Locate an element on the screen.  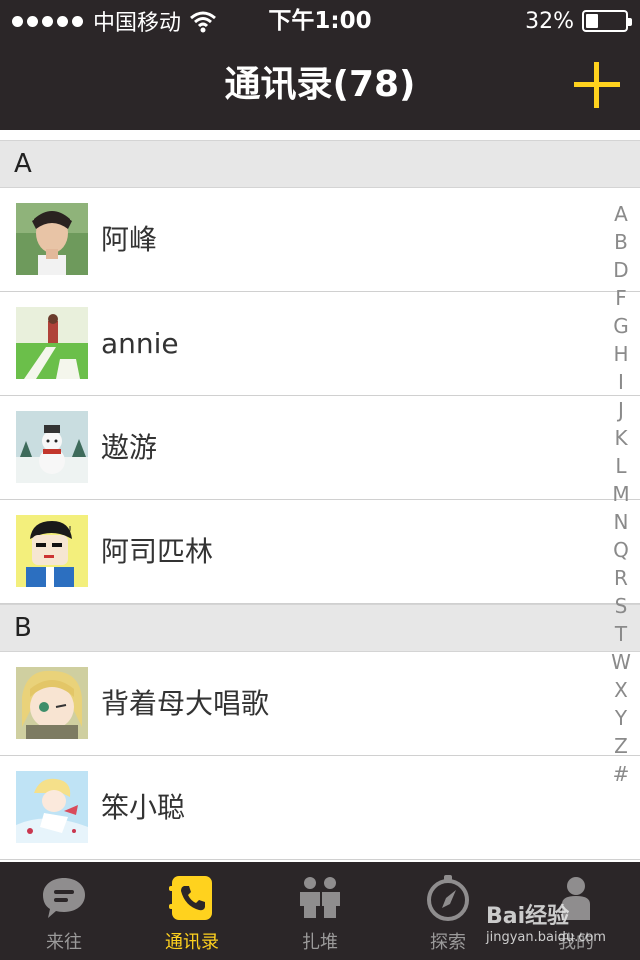
page-title: 通讯录(78) is located at coordinates (320, 84).